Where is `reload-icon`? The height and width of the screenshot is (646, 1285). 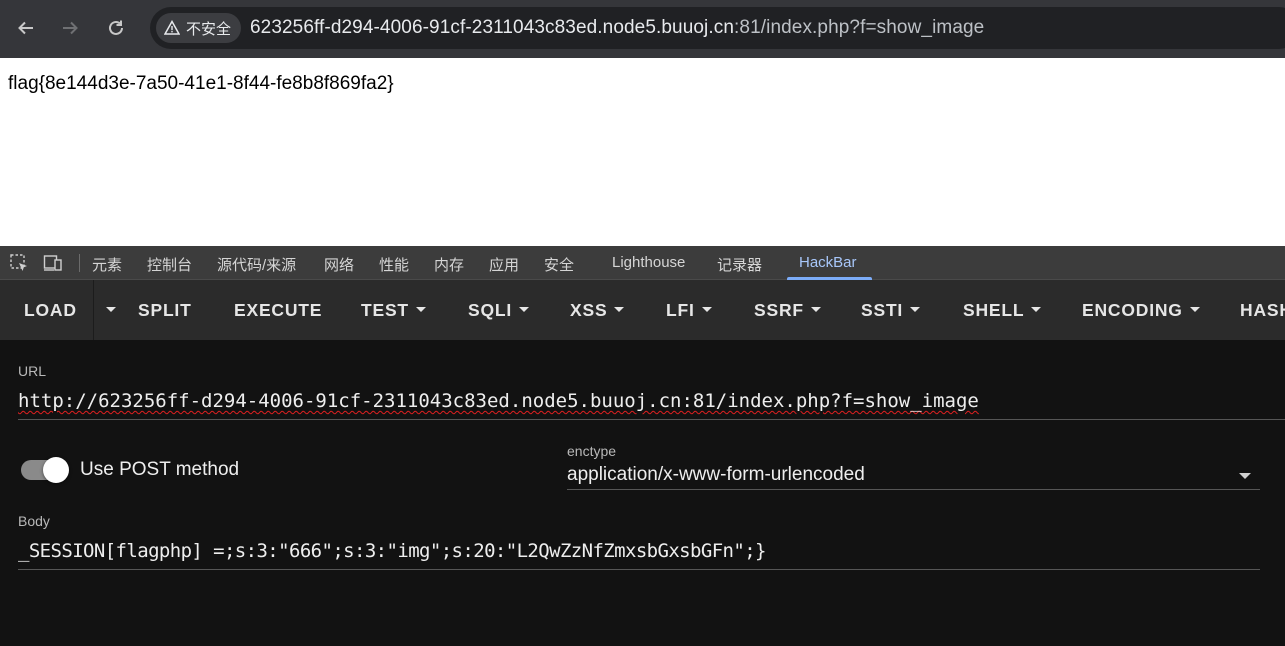 reload-icon is located at coordinates (116, 27).